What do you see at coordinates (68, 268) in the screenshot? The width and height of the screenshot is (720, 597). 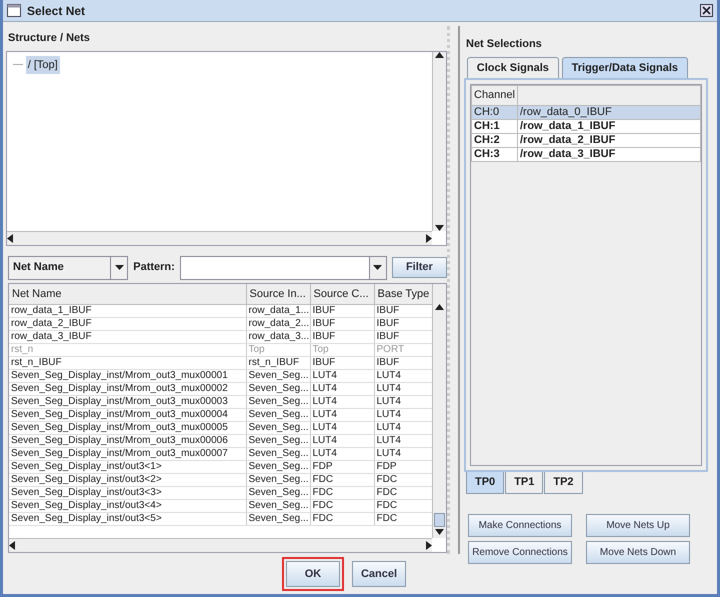 I see `column-dropdown: Net Name` at bounding box center [68, 268].